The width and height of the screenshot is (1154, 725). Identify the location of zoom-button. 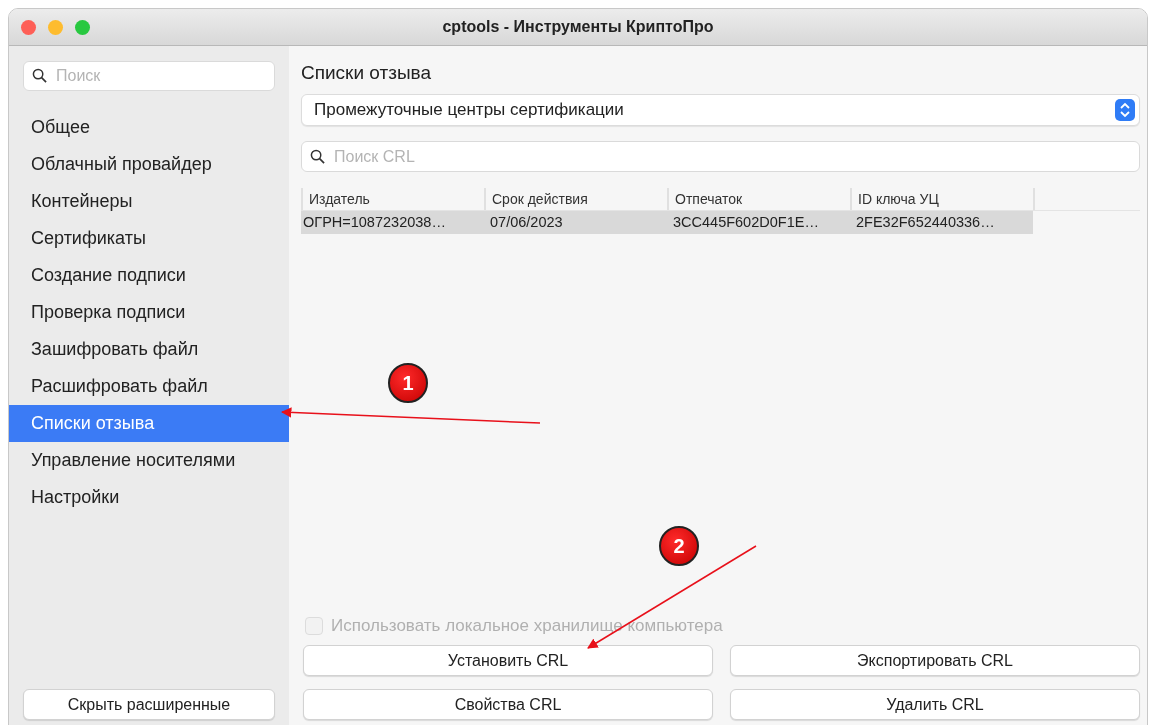
(82, 27).